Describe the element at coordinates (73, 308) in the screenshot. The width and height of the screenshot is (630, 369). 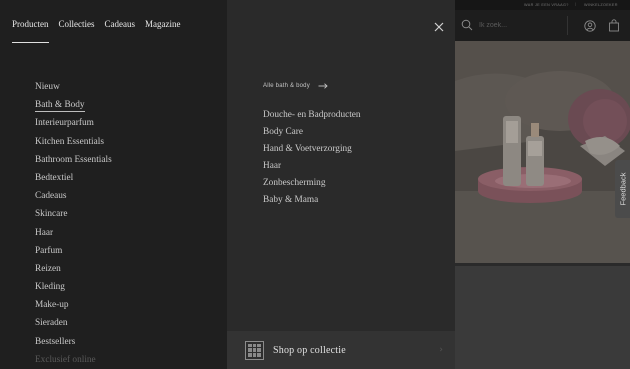
I see `category-item-make-up: Make-up` at that location.